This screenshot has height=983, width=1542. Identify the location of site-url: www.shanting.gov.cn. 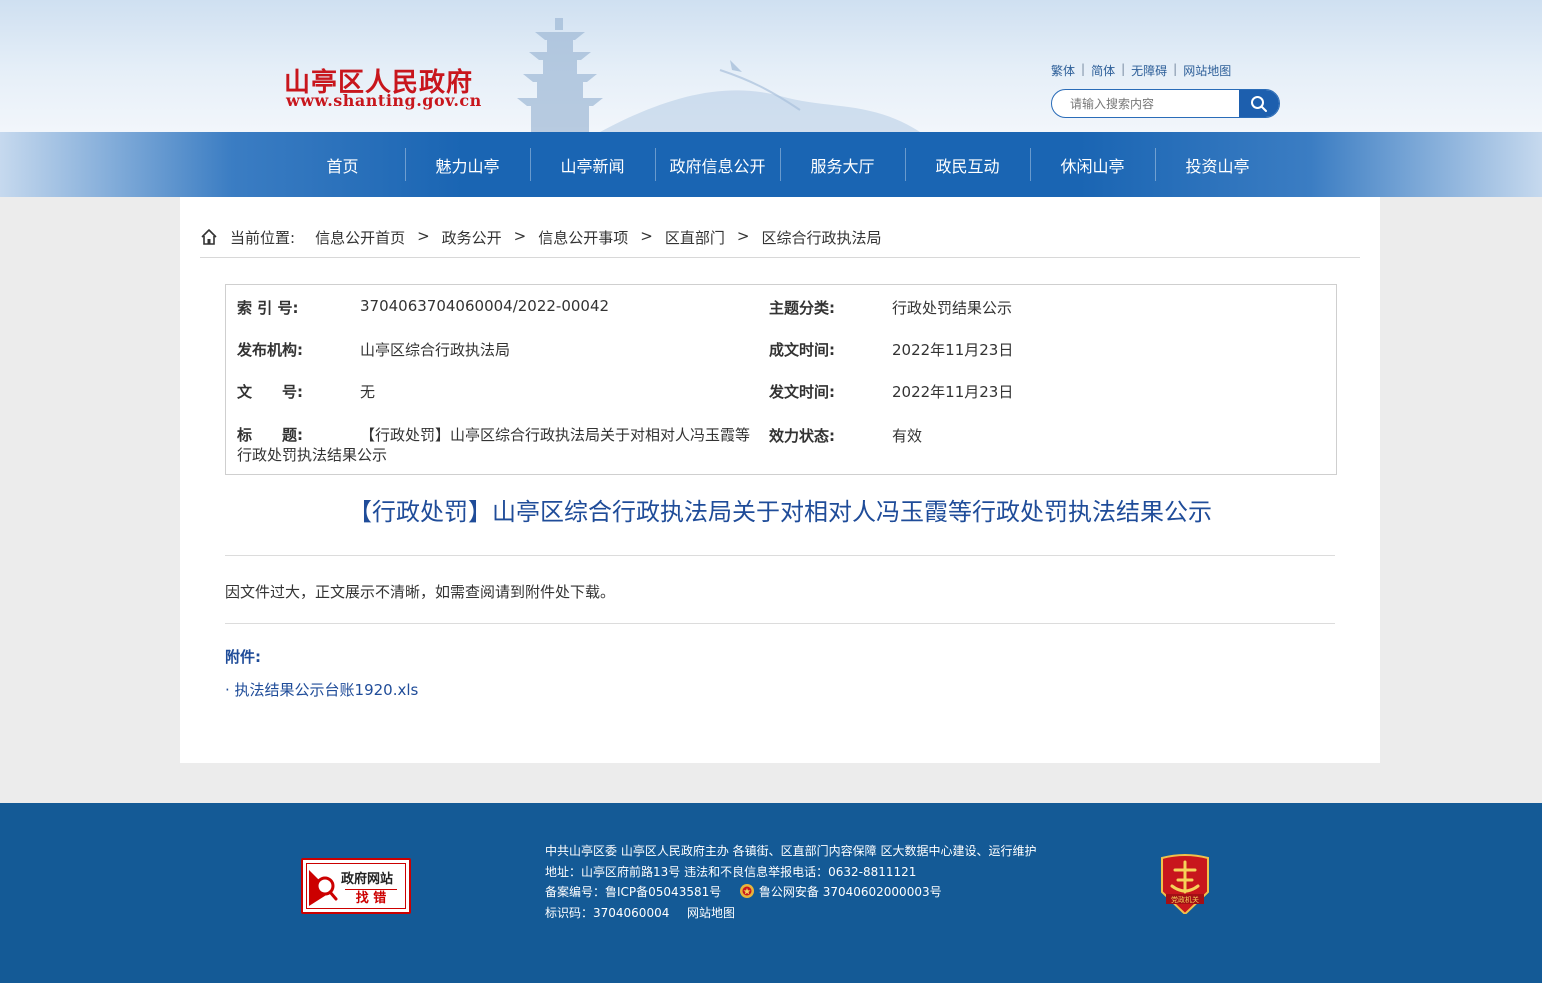
(384, 100).